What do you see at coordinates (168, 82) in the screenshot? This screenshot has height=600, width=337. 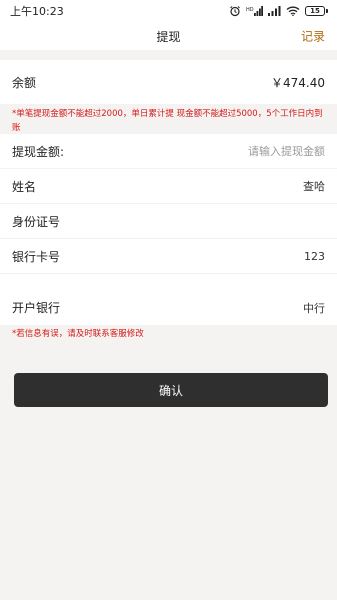 I see `balance-row: 余额 ￥474.40` at bounding box center [168, 82].